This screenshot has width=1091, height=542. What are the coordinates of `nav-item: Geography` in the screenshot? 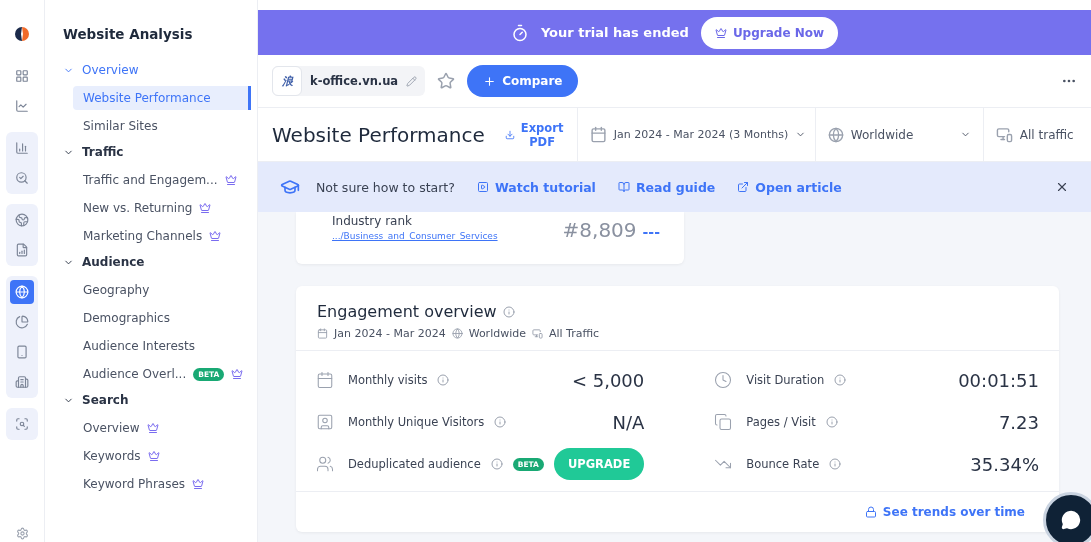 It's located at (162, 290).